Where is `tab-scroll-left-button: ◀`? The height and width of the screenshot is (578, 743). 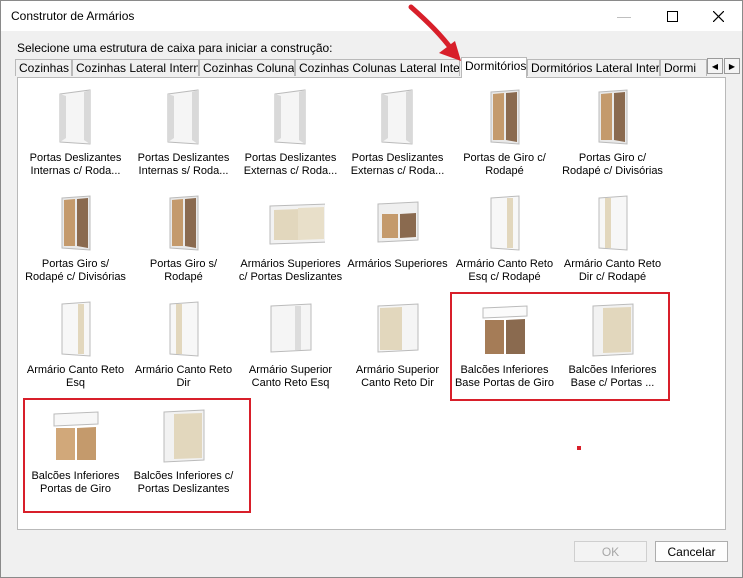
tab-scroll-left-button: ◀ is located at coordinates (715, 66).